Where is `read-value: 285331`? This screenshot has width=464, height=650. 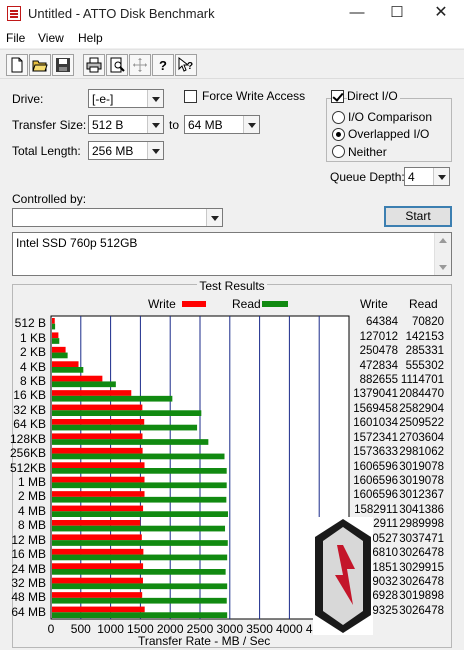 read-value: 285331 is located at coordinates (424, 351).